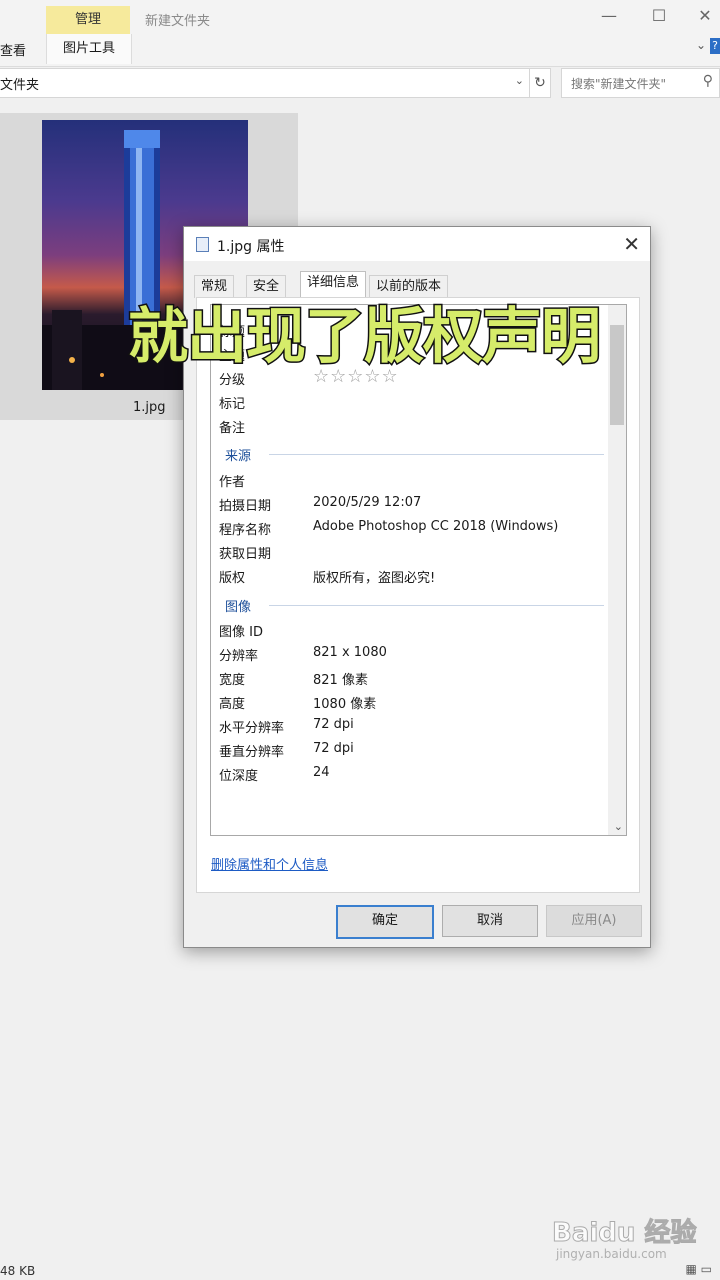 The width and height of the screenshot is (720, 1280). Describe the element at coordinates (624, 1233) in the screenshot. I see `baidu-watermark-logo: Baidu 经验` at that location.